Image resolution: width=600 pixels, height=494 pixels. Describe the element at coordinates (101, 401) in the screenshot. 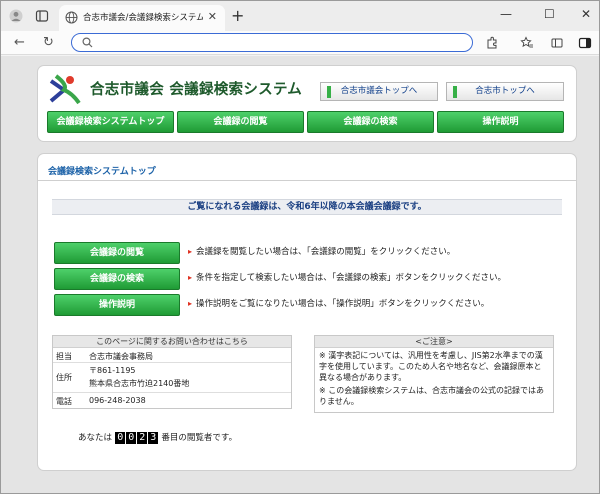

I see `contact-row: 電話 096-248-2038` at that location.